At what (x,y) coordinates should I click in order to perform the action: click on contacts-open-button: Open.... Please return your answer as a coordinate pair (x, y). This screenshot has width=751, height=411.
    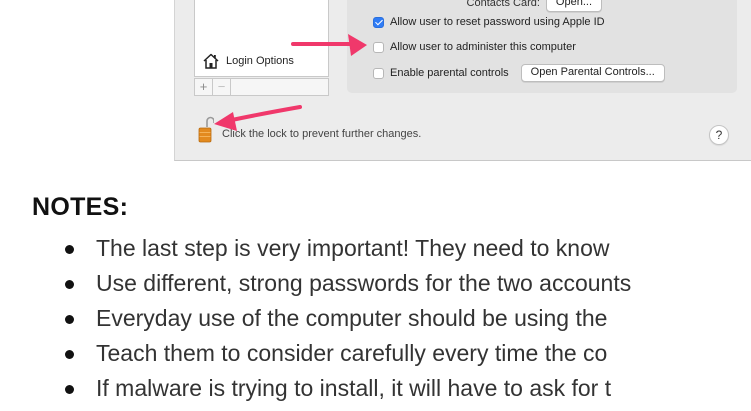
    Looking at the image, I should click on (573, 6).